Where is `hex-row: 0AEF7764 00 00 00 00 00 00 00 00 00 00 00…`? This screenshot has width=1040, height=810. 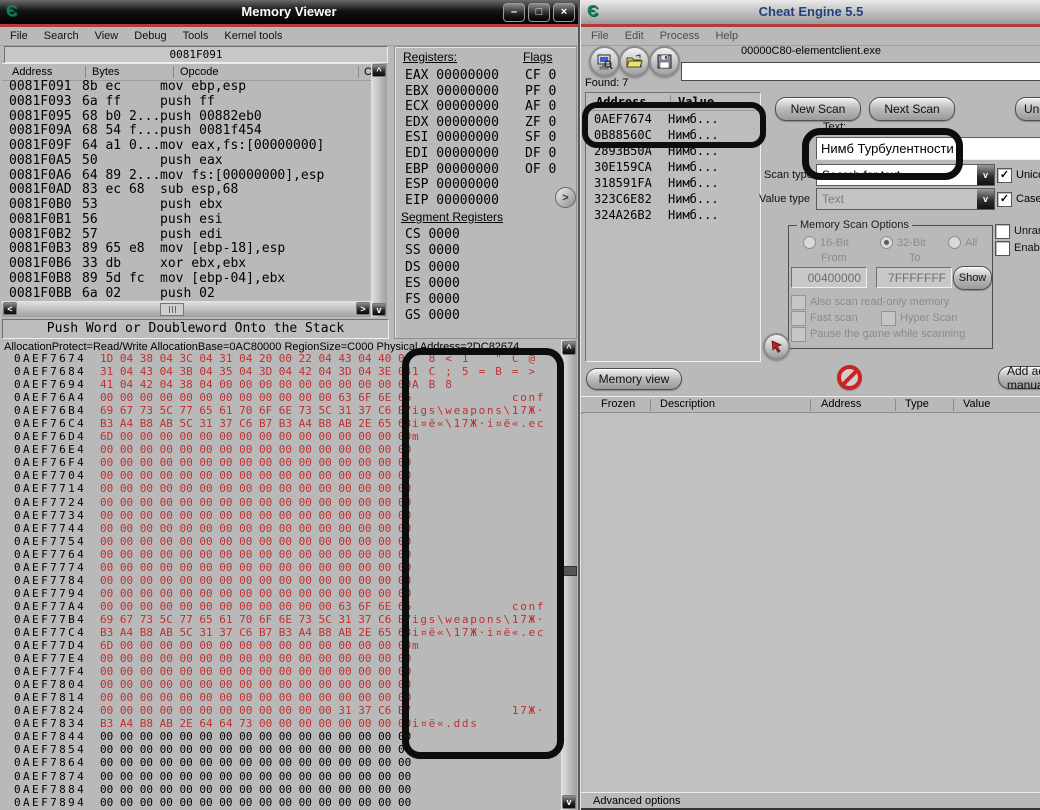
hex-row: 0AEF7764 00 00 00 00 00 00 00 00 00 00 00… is located at coordinates (280, 554).